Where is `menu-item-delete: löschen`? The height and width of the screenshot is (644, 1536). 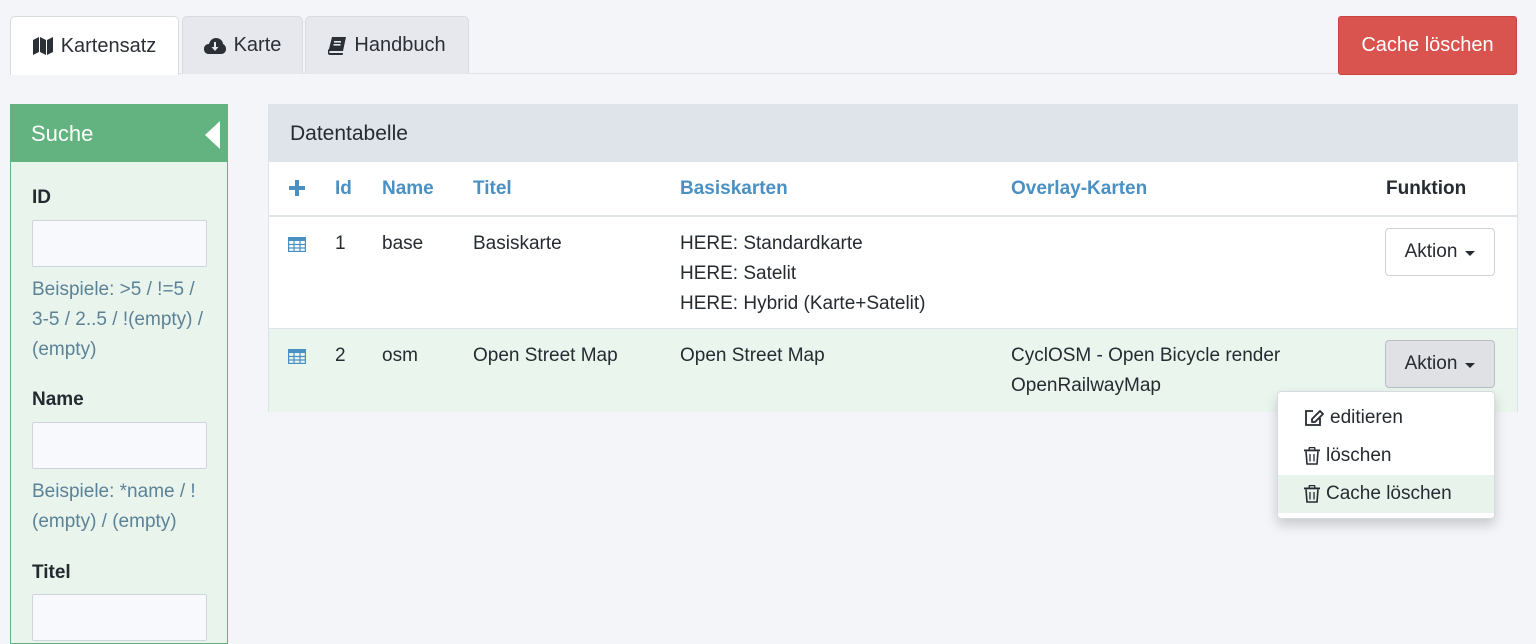
menu-item-delete: löschen is located at coordinates (1386, 456).